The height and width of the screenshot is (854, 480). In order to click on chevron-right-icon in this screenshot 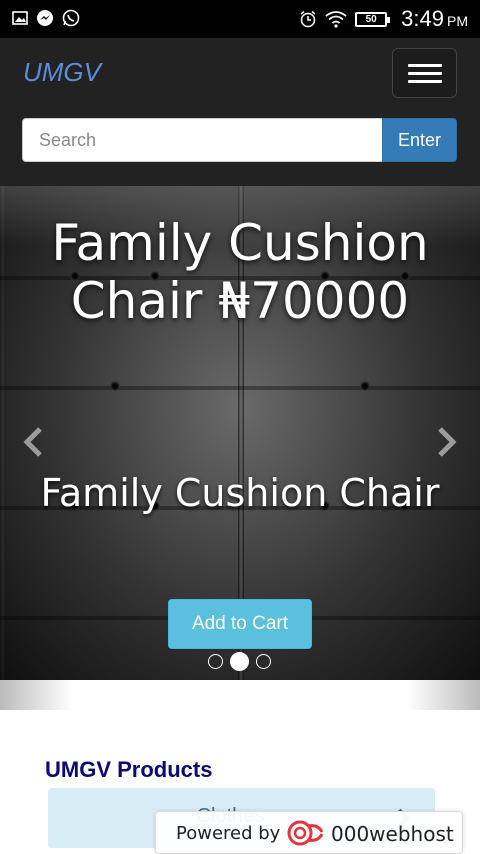, I will do `click(447, 442)`.